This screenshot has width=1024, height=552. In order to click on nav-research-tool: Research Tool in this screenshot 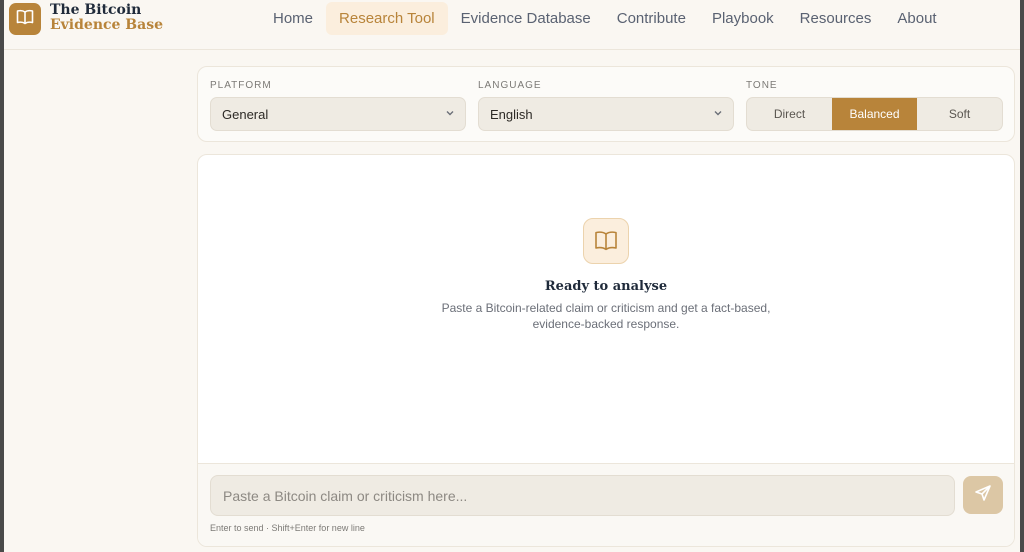, I will do `click(387, 18)`.